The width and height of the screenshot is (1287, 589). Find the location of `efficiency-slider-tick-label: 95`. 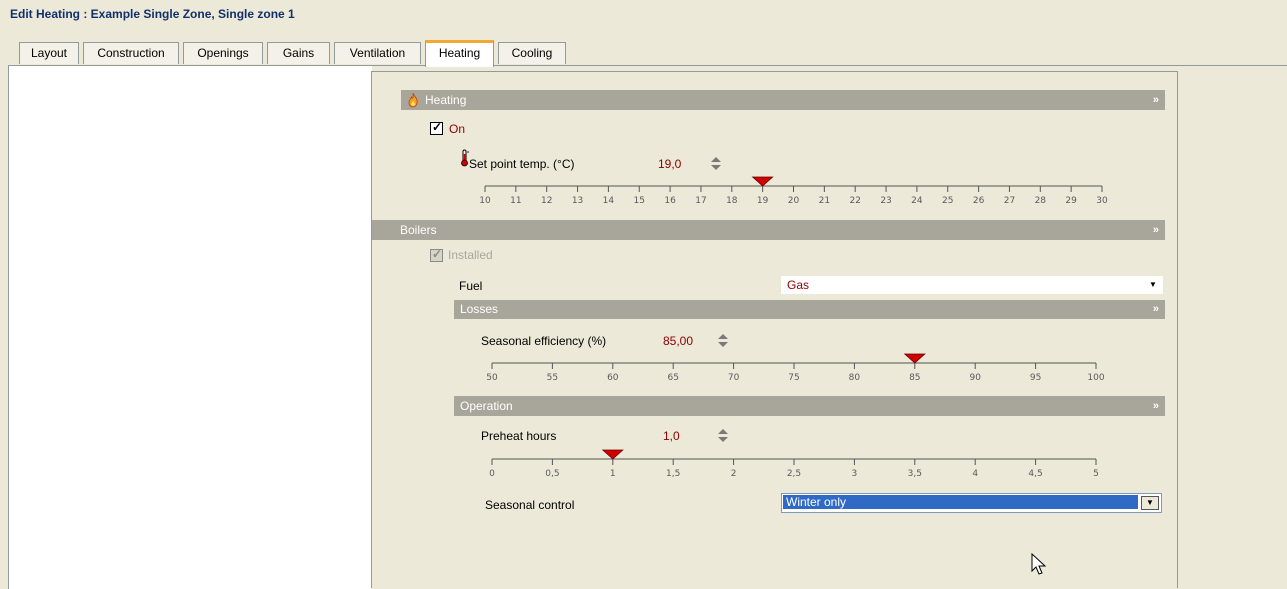

efficiency-slider-tick-label: 95 is located at coordinates (1035, 378).